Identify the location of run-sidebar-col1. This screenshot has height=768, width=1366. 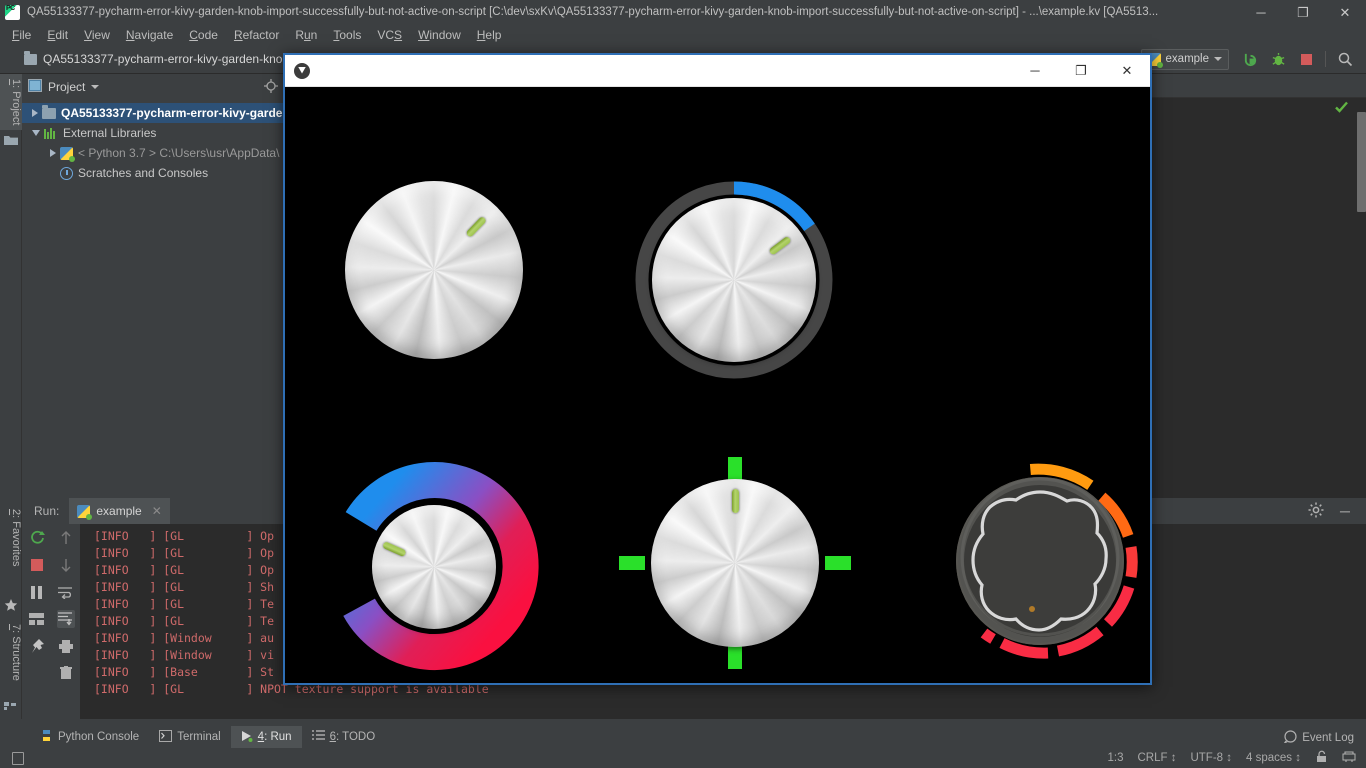
(36, 621).